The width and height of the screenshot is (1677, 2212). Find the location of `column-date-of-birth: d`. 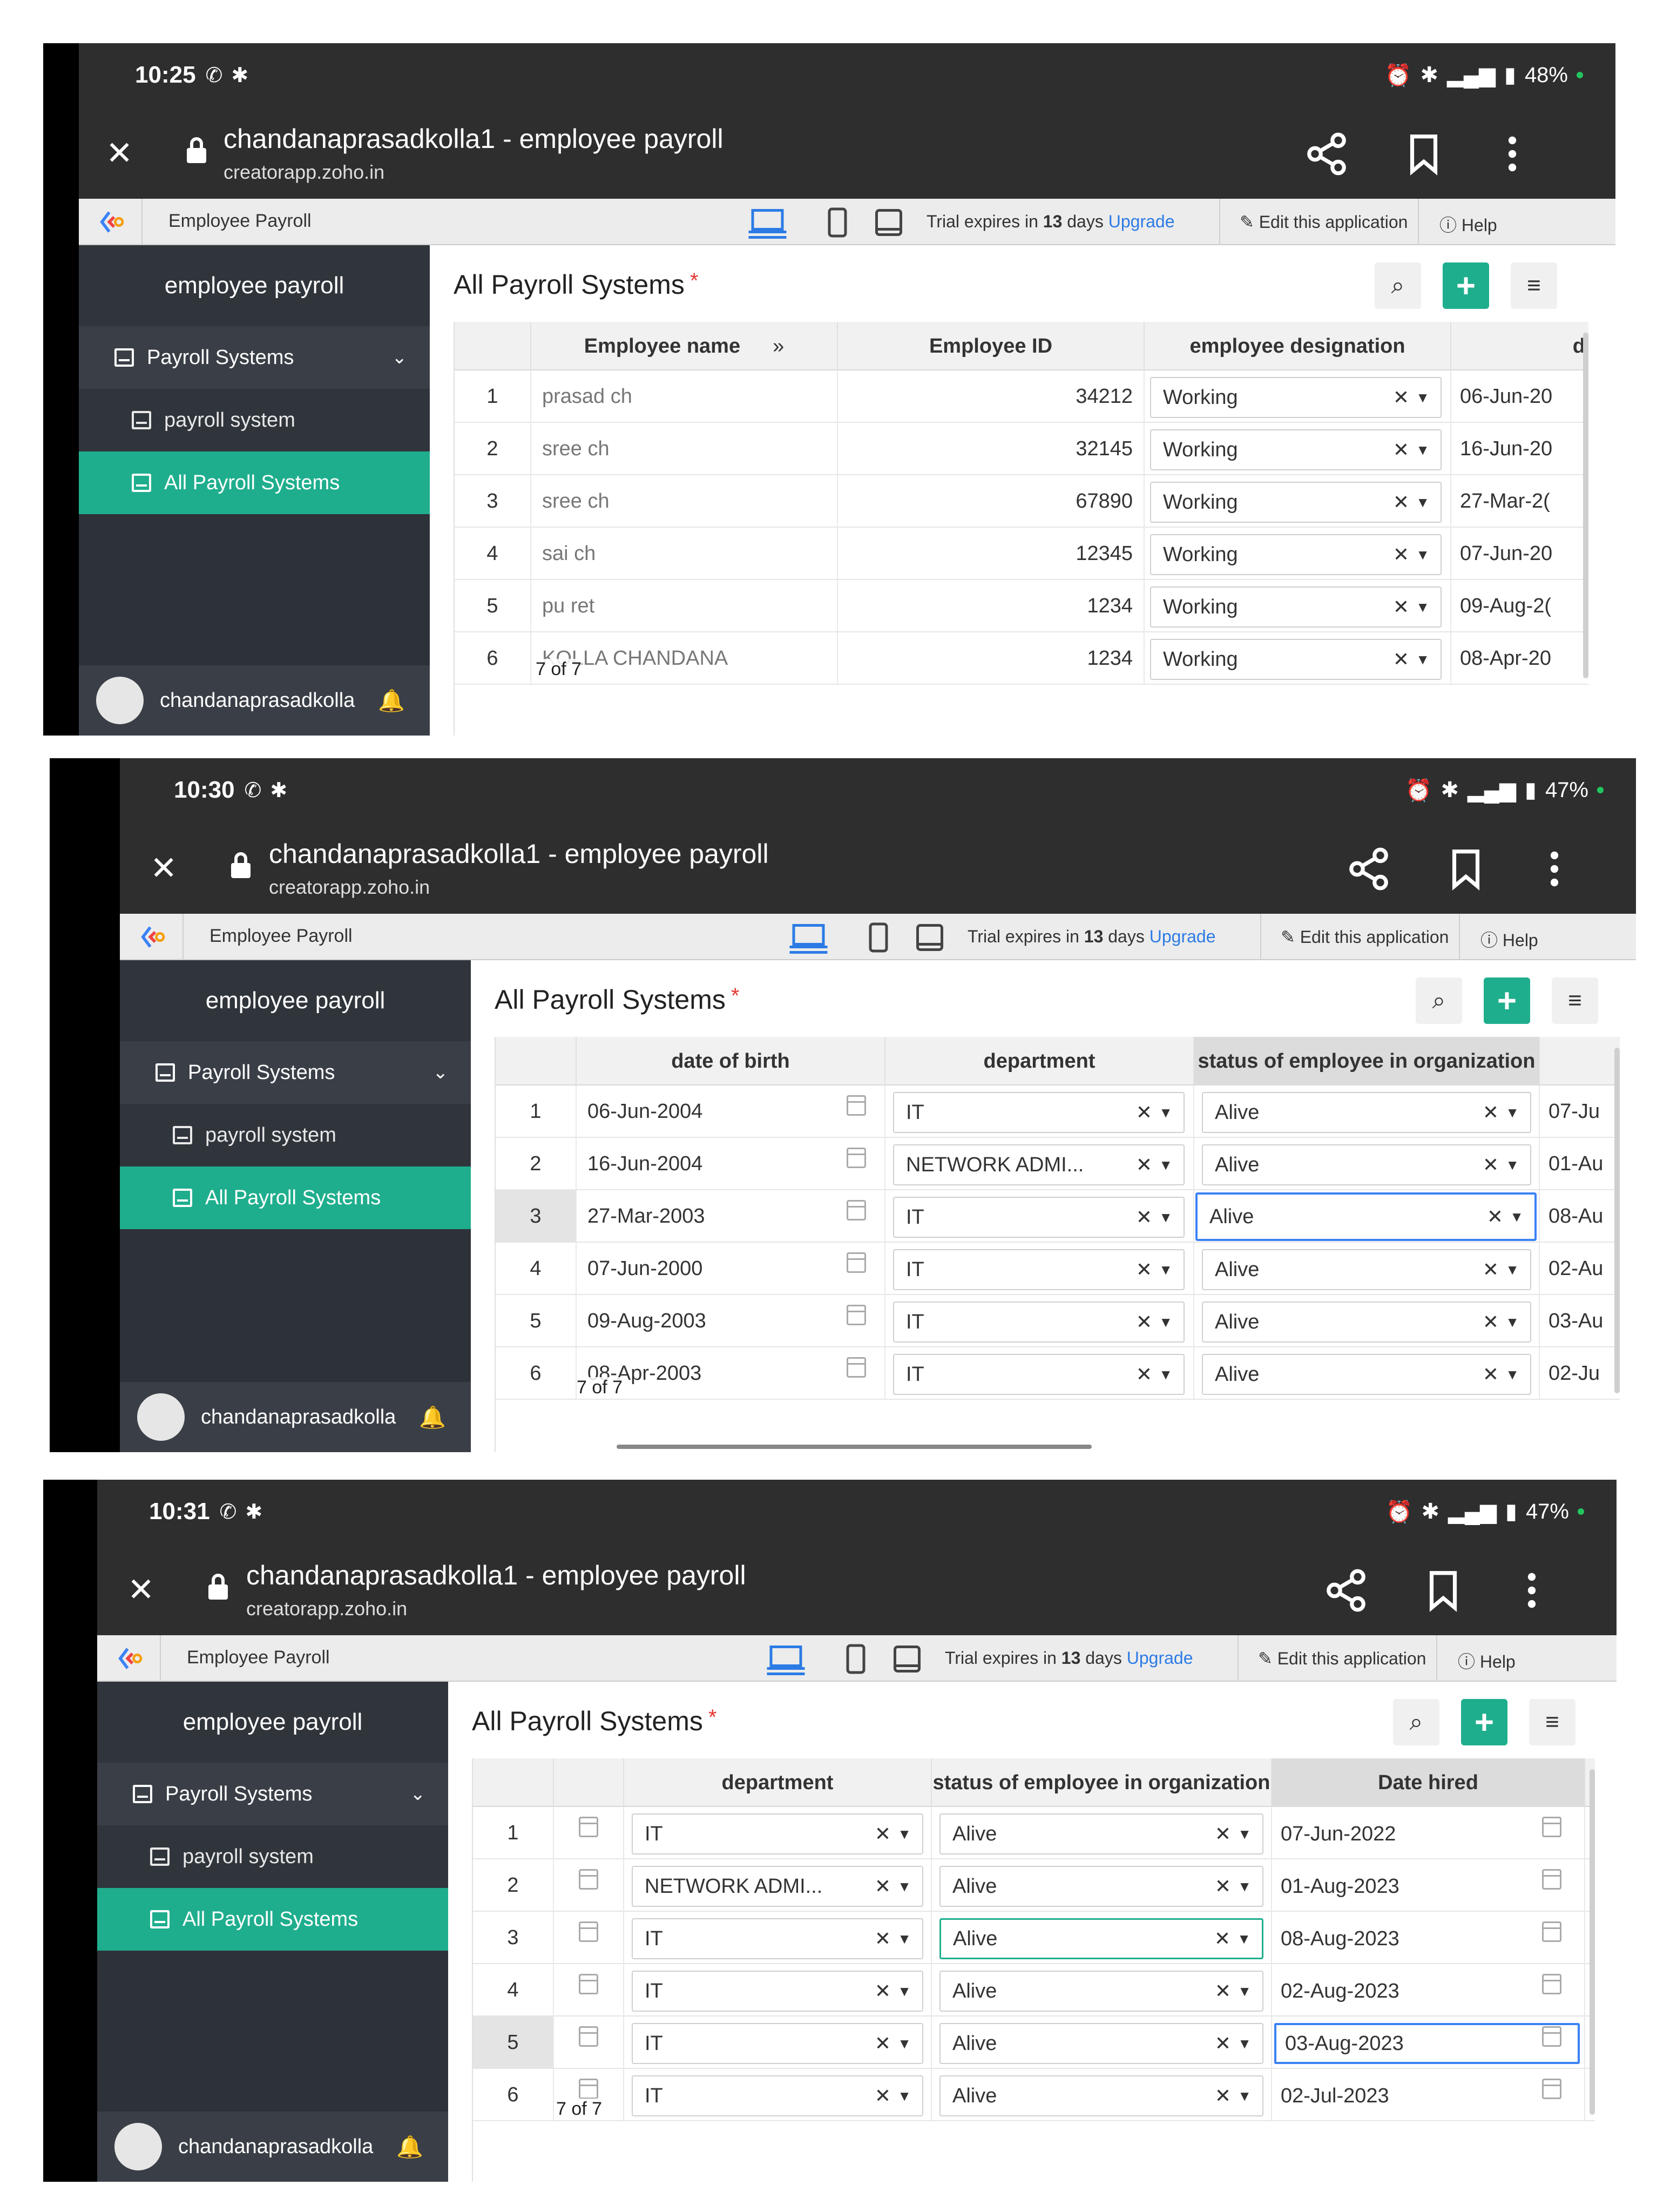

column-date-of-birth: d is located at coordinates (1519, 346).